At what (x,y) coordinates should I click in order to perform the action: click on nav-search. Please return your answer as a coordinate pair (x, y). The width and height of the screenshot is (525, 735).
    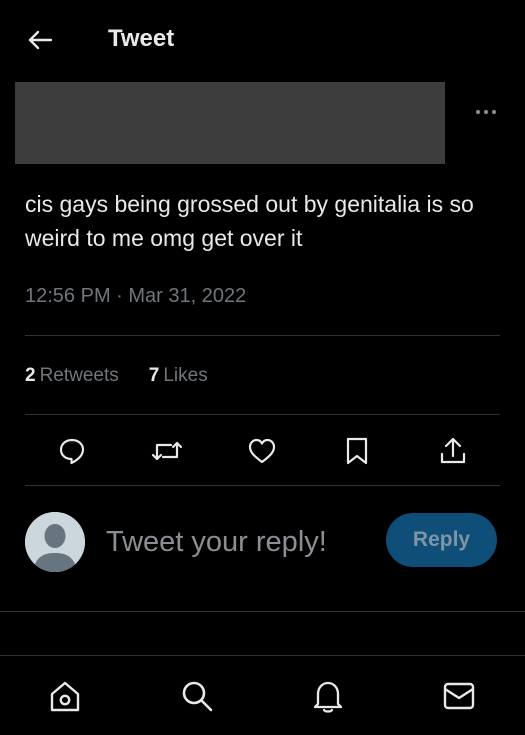
    Looking at the image, I should click on (197, 696).